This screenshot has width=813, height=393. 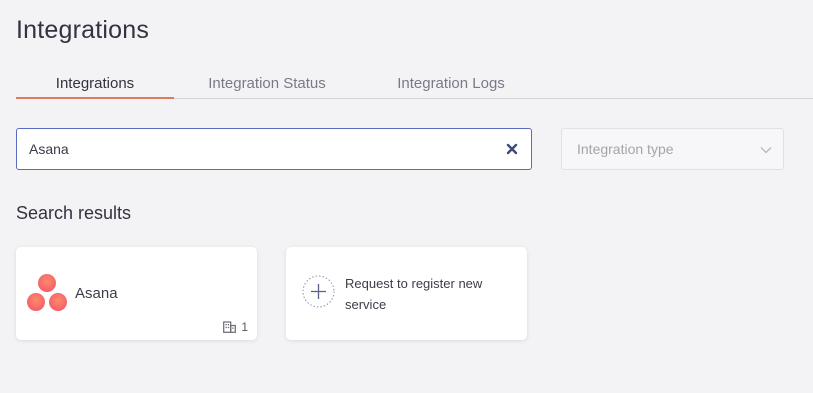 What do you see at coordinates (47, 292) in the screenshot?
I see `asana-logo-icon` at bounding box center [47, 292].